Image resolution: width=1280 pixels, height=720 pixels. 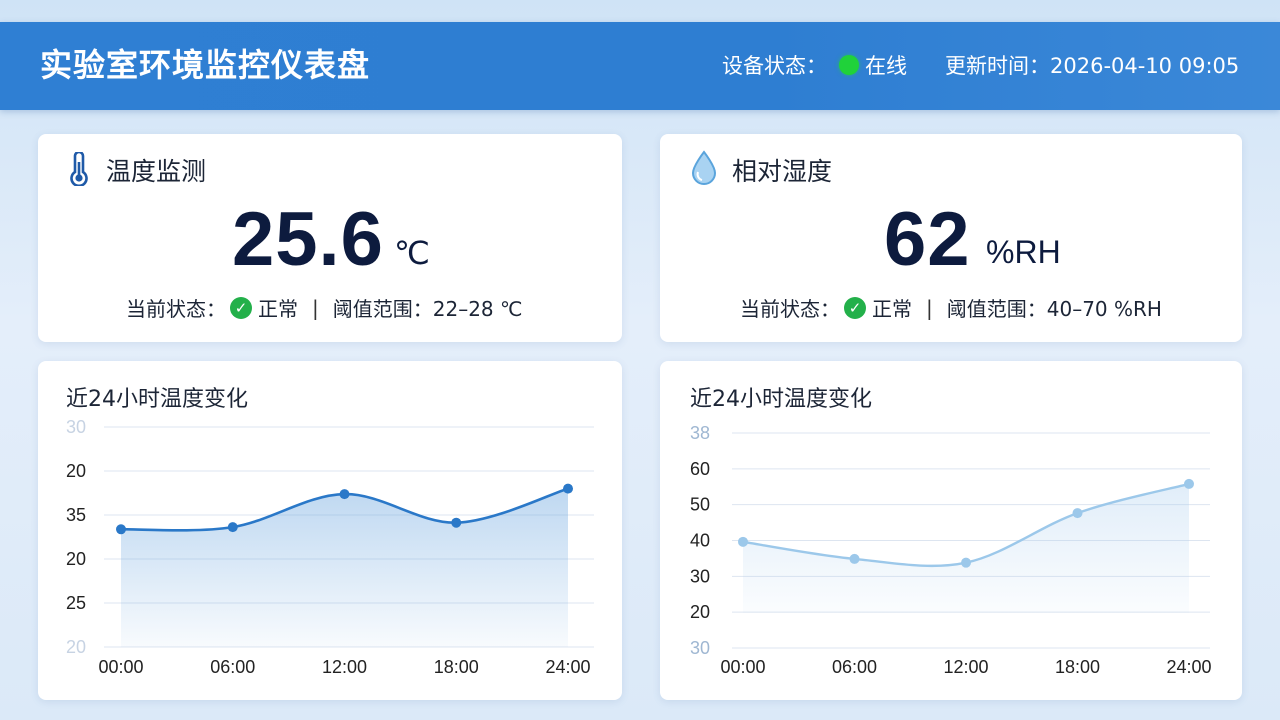 I want to click on humidity-status-value: 正常, so click(x=892, y=309).